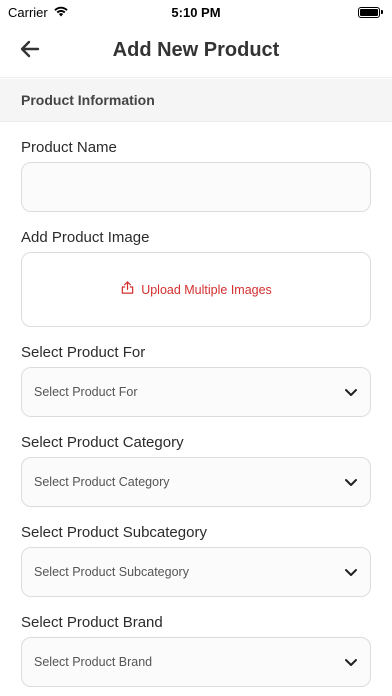  What do you see at coordinates (196, 662) in the screenshot?
I see `product-brand-select: Select Product Brand` at bounding box center [196, 662].